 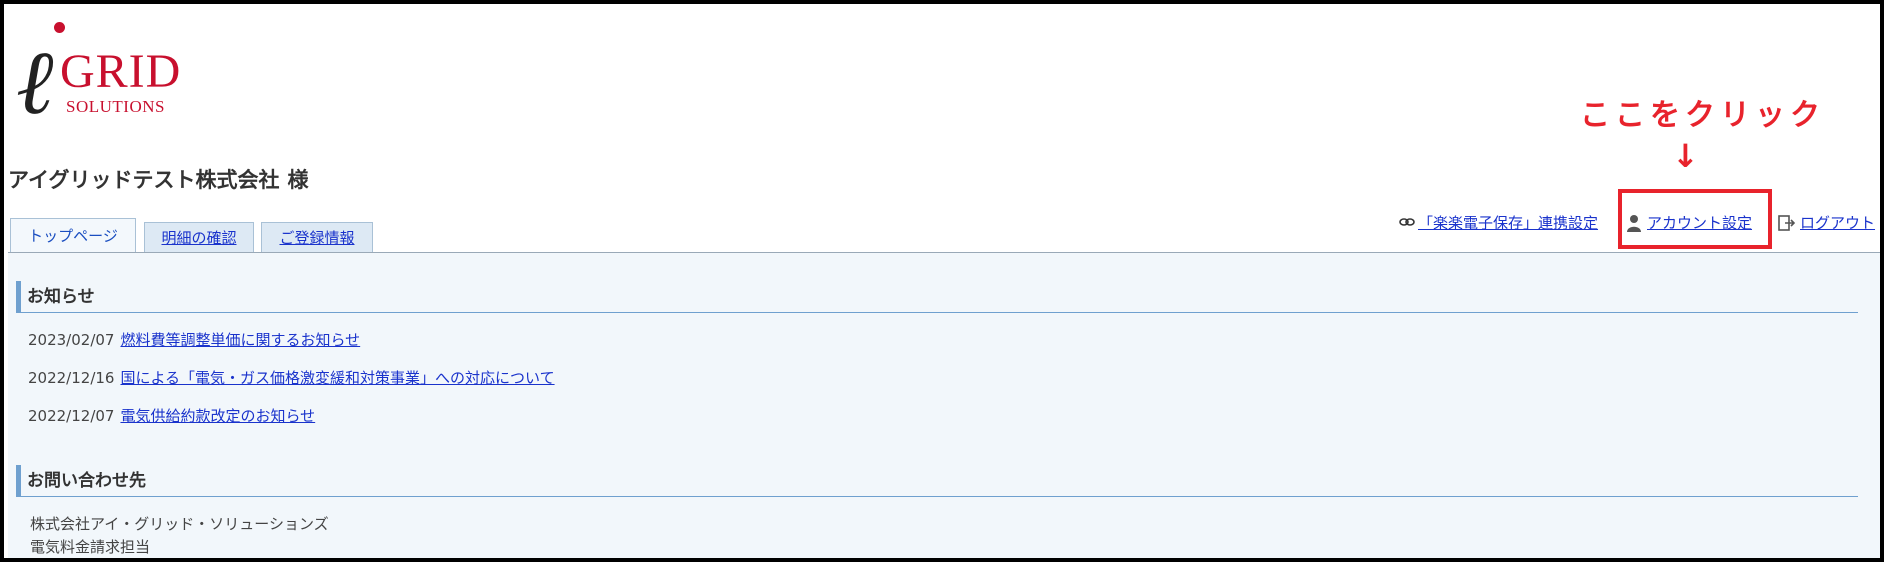 What do you see at coordinates (298, 180) in the screenshot?
I see `company-suffix: 様` at bounding box center [298, 180].